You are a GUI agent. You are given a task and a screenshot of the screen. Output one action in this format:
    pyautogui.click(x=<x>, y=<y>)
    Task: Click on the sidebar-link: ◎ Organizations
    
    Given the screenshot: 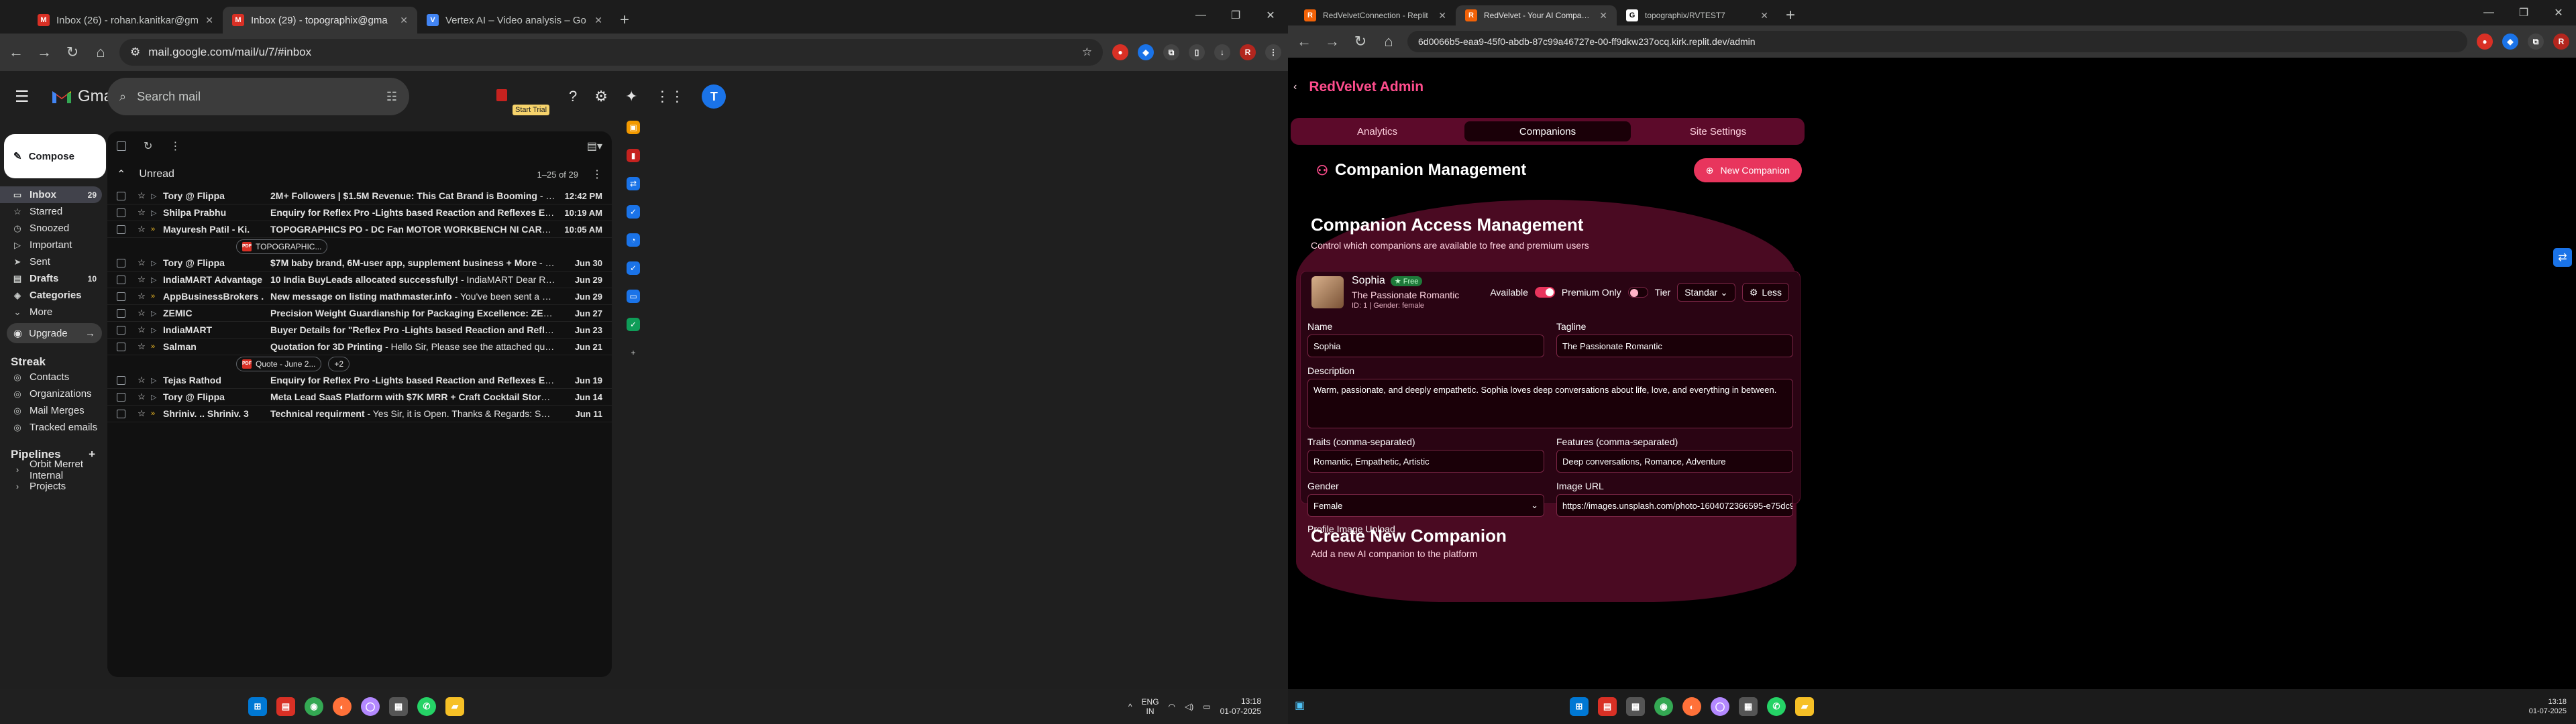 What is the action you would take?
    pyautogui.click(x=51, y=393)
    